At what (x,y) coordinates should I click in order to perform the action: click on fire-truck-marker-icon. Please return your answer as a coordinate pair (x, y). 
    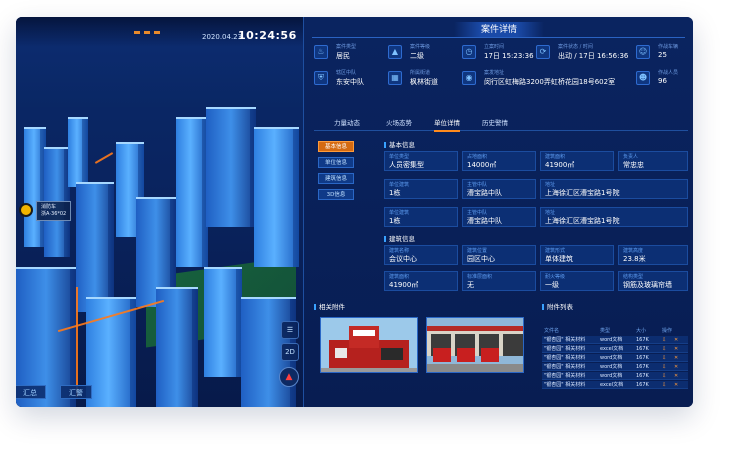
    Looking at the image, I should click on (26, 210).